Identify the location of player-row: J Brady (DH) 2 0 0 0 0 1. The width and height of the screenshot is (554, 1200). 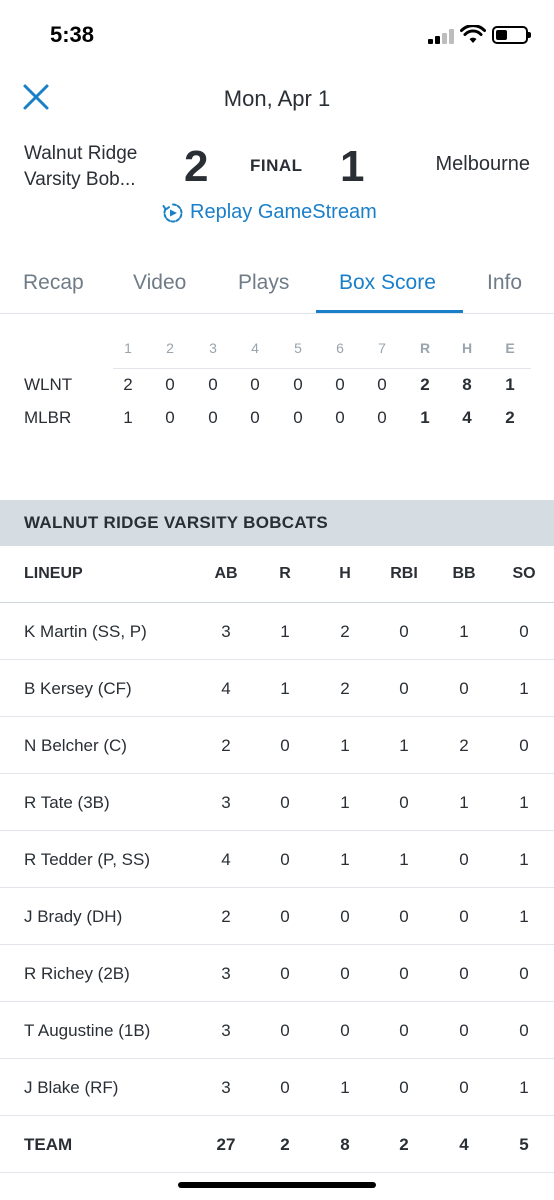
(277, 916).